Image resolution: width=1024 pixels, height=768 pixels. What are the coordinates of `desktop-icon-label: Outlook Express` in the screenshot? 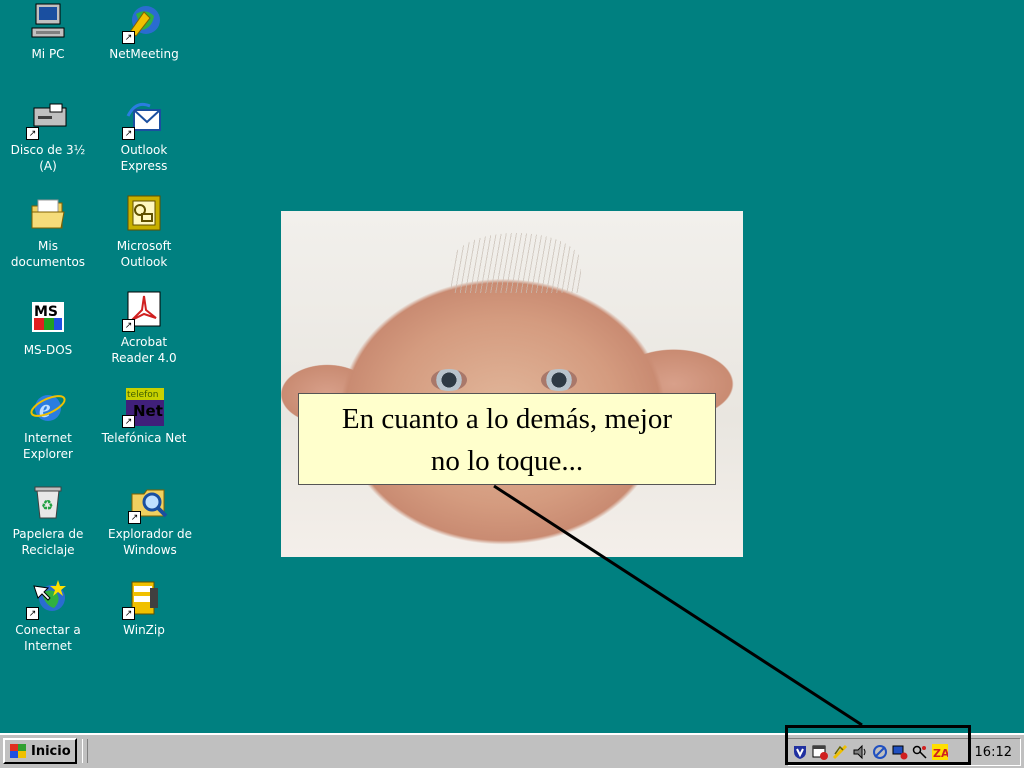 It's located at (144, 158).